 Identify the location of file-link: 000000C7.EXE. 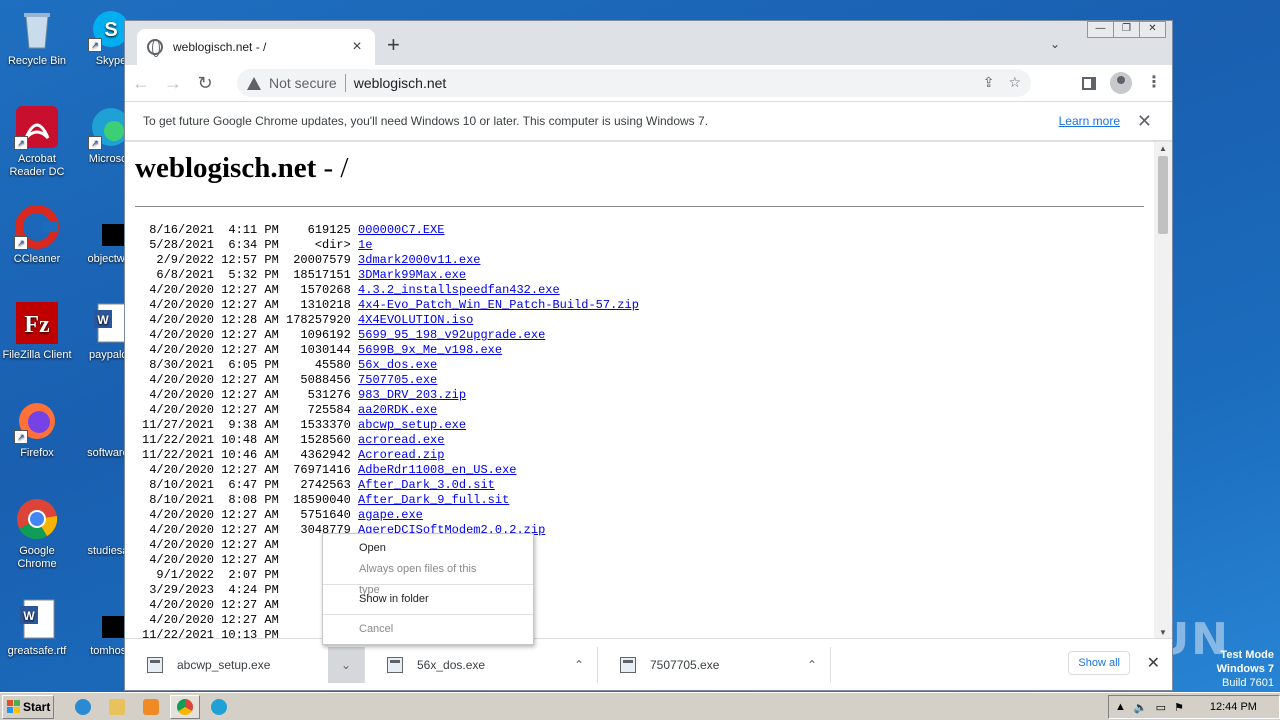
(401, 230).